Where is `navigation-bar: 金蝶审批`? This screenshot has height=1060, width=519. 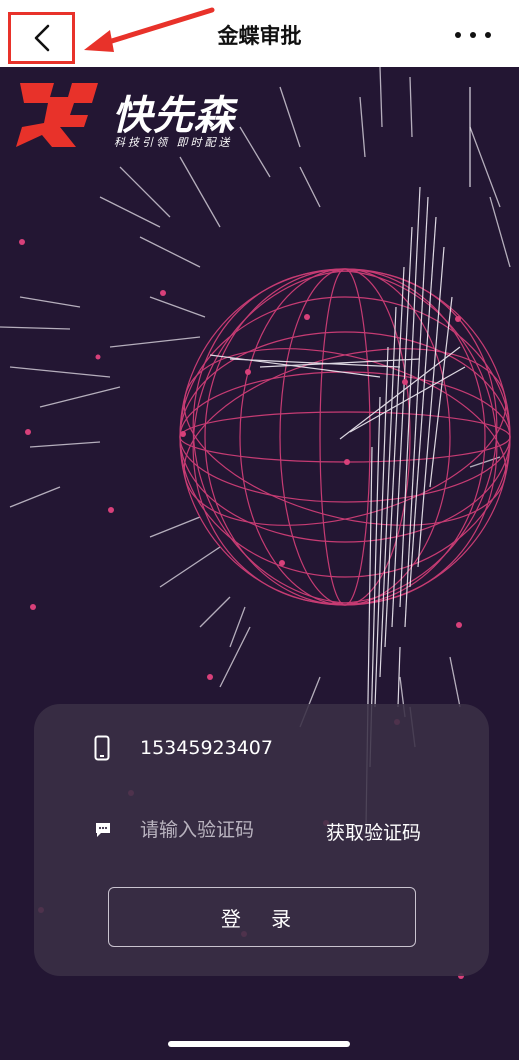
navigation-bar: 金蝶审批 is located at coordinates (259, 33).